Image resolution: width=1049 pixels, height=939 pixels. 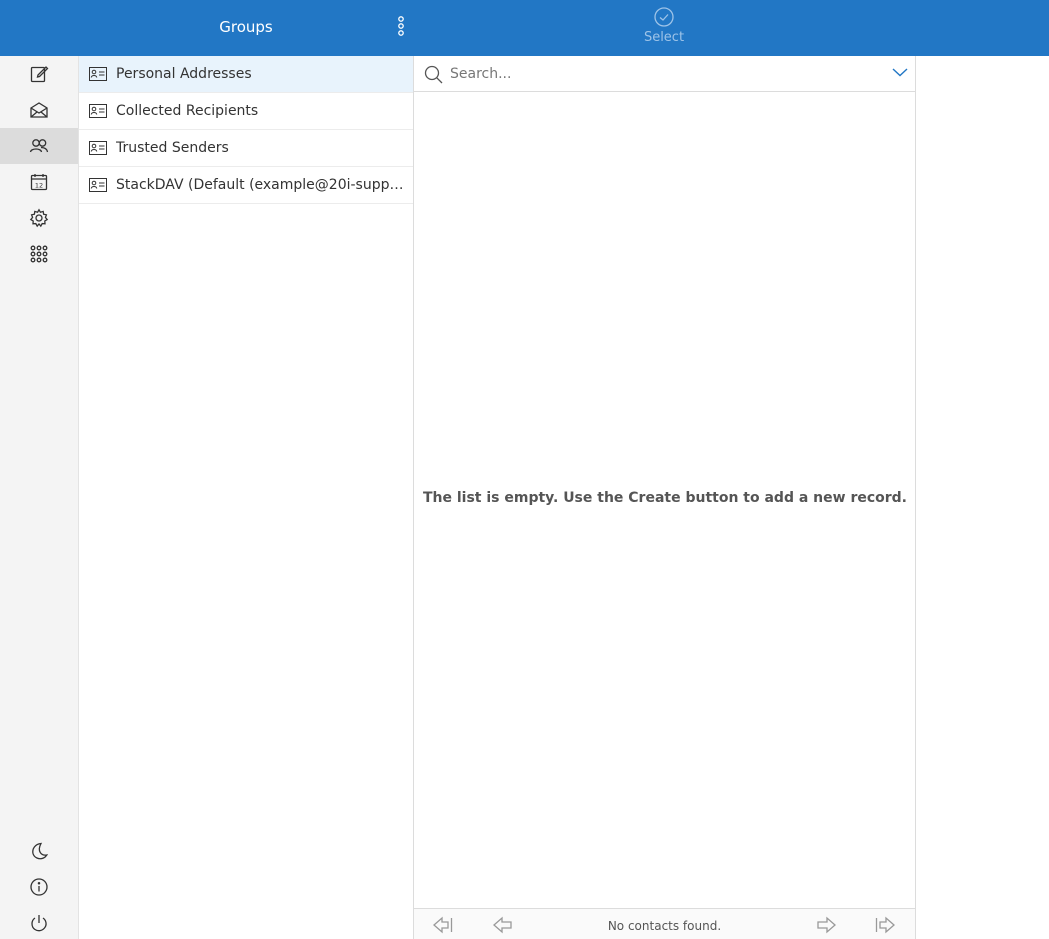 I want to click on group-item-collected-recipients: Collected Recipients, so click(x=246, y=111).